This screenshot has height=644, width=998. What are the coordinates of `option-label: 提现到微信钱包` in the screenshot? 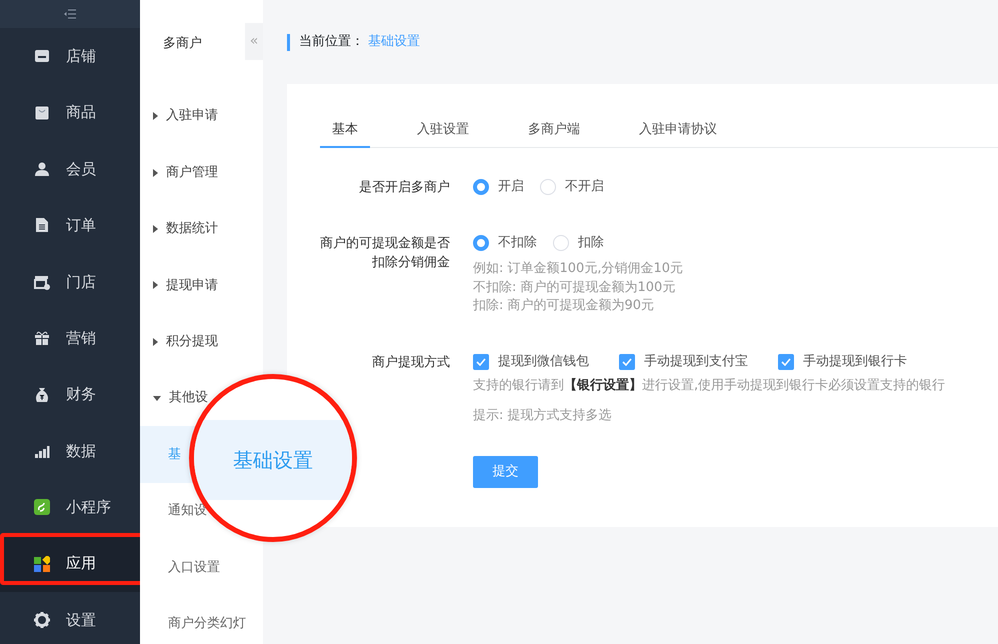 It's located at (543, 361).